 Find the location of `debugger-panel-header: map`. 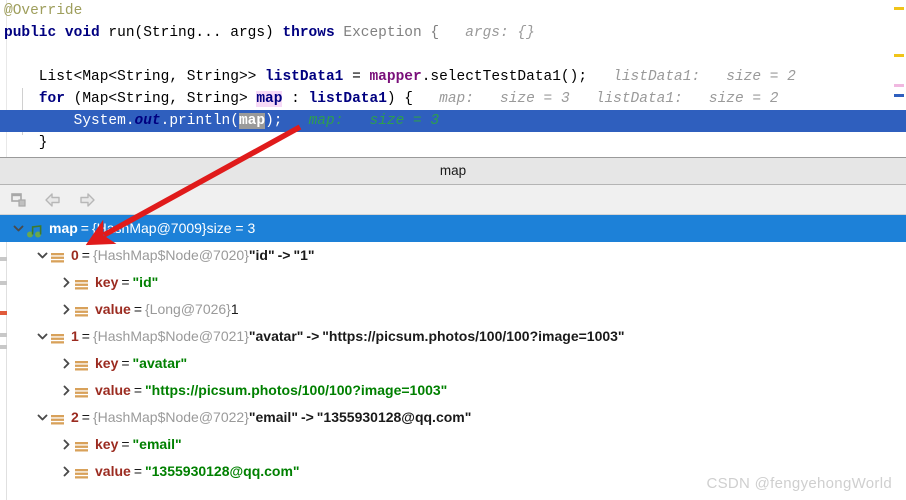

debugger-panel-header: map is located at coordinates (453, 171).